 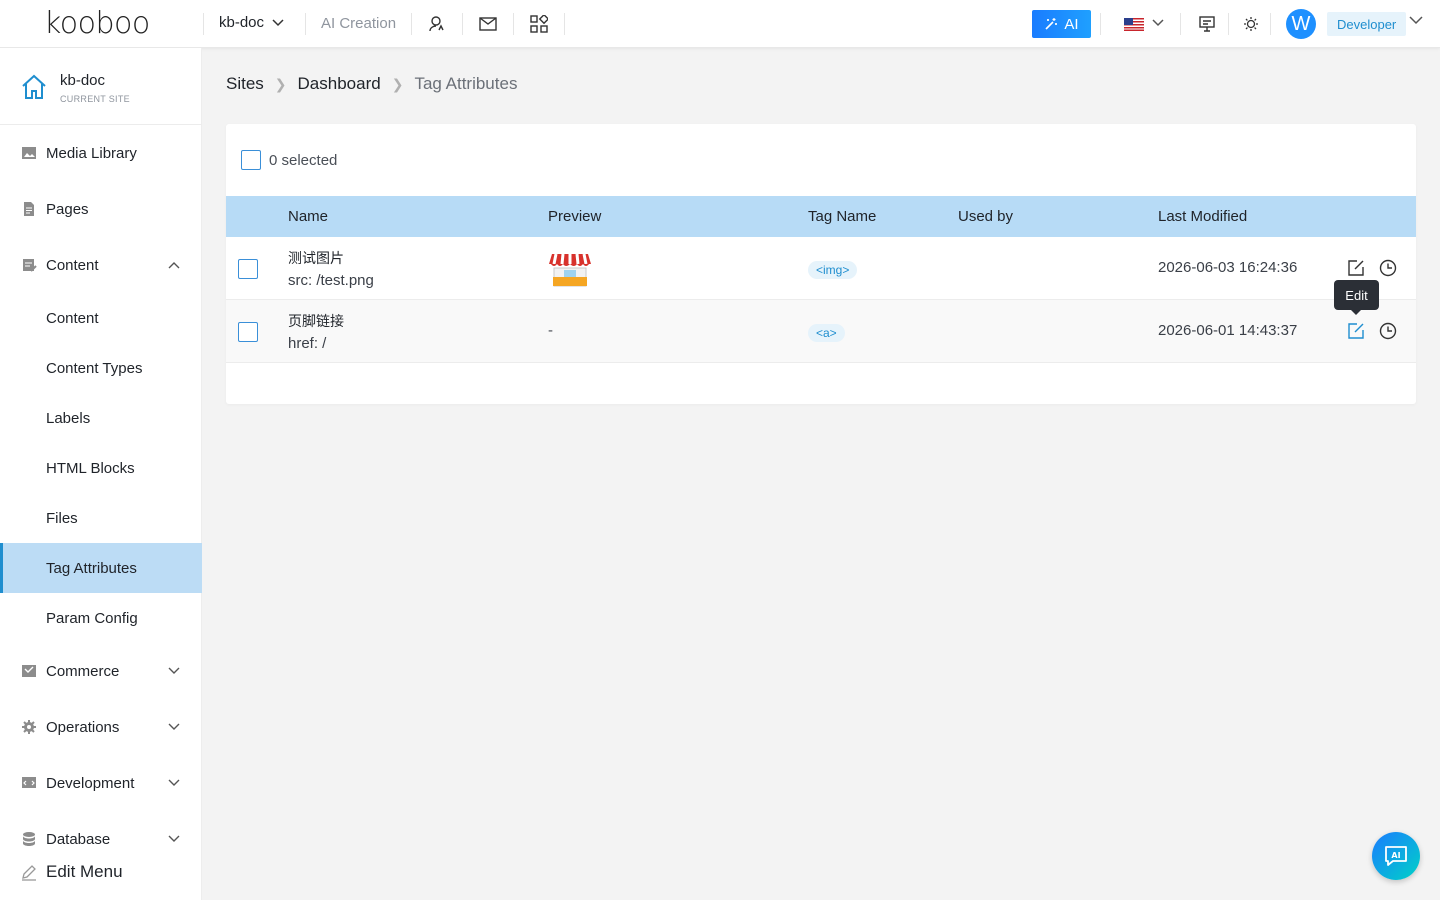 What do you see at coordinates (29, 839) in the screenshot?
I see `database-icon` at bounding box center [29, 839].